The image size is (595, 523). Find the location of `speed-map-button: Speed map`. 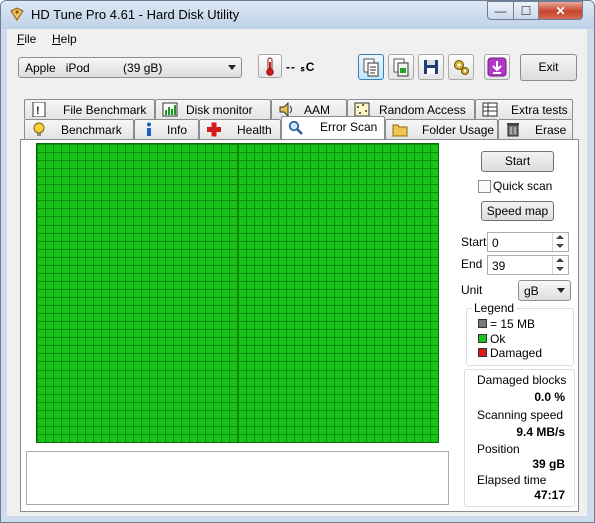

speed-map-button: Speed map is located at coordinates (517, 211).